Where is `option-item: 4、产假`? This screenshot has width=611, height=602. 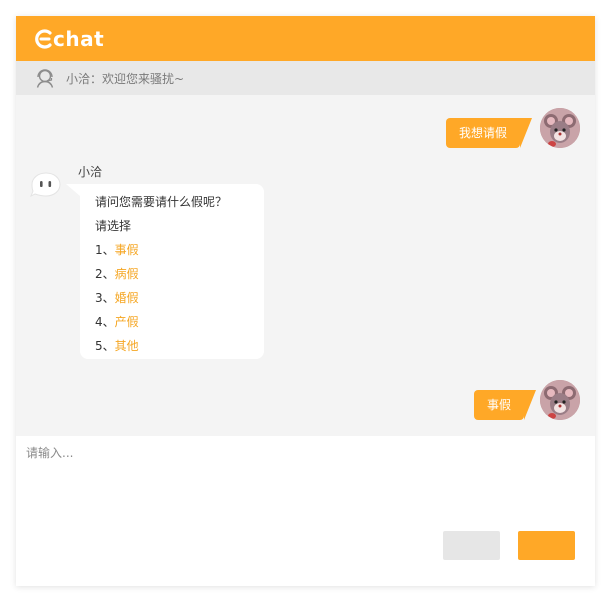 option-item: 4、产假 is located at coordinates (179, 322).